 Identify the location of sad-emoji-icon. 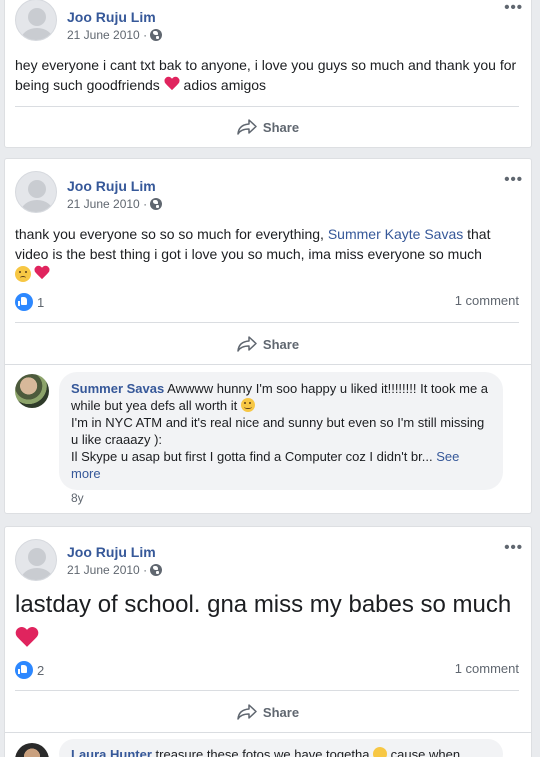
(23, 274).